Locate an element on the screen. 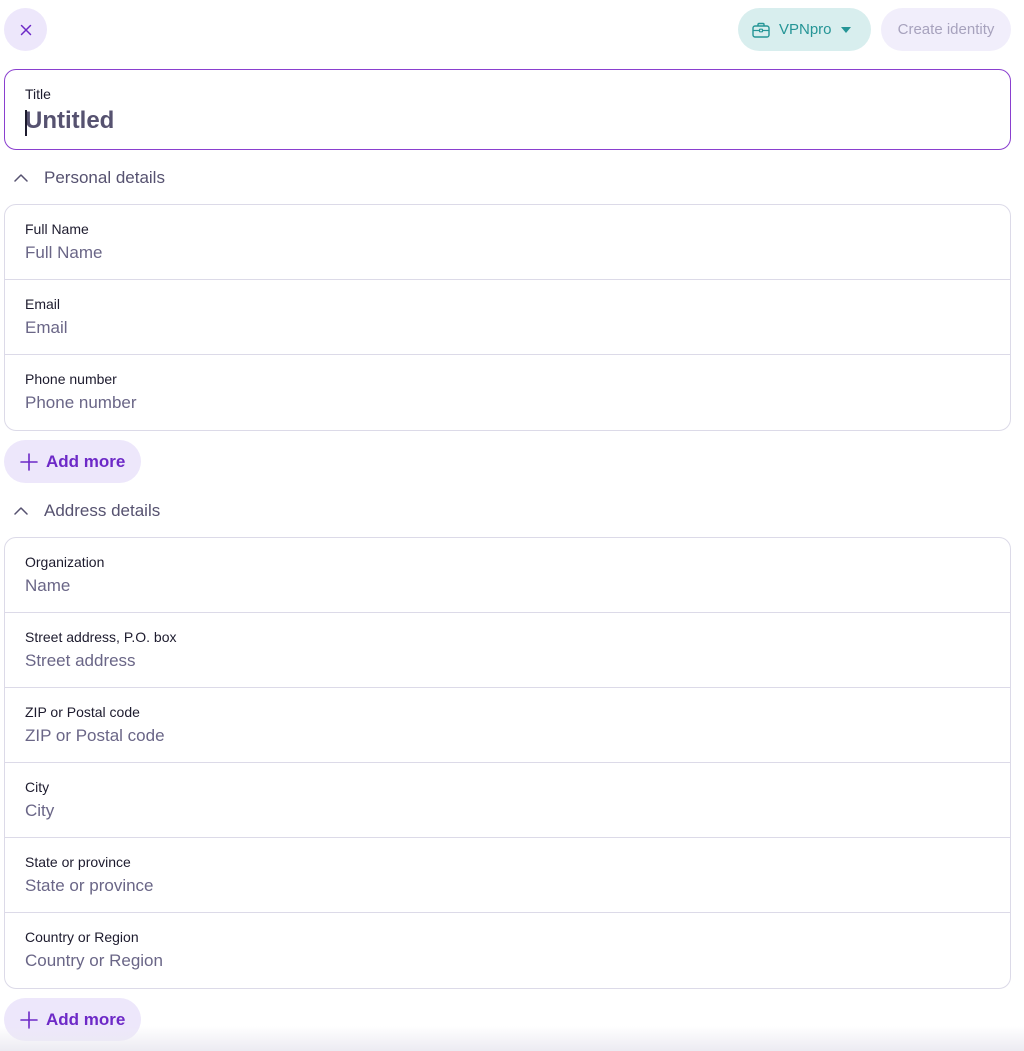  personal-details-heading: Personal details is located at coordinates (104, 177).